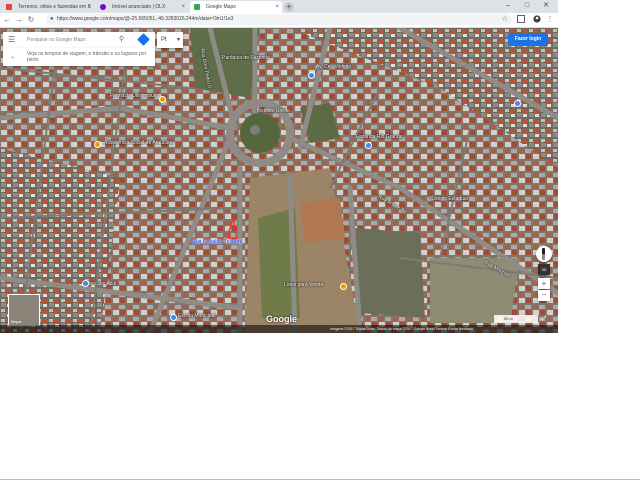  I want to click on tab-label: Imóvel anunciado | OLX, so click(139, 7).